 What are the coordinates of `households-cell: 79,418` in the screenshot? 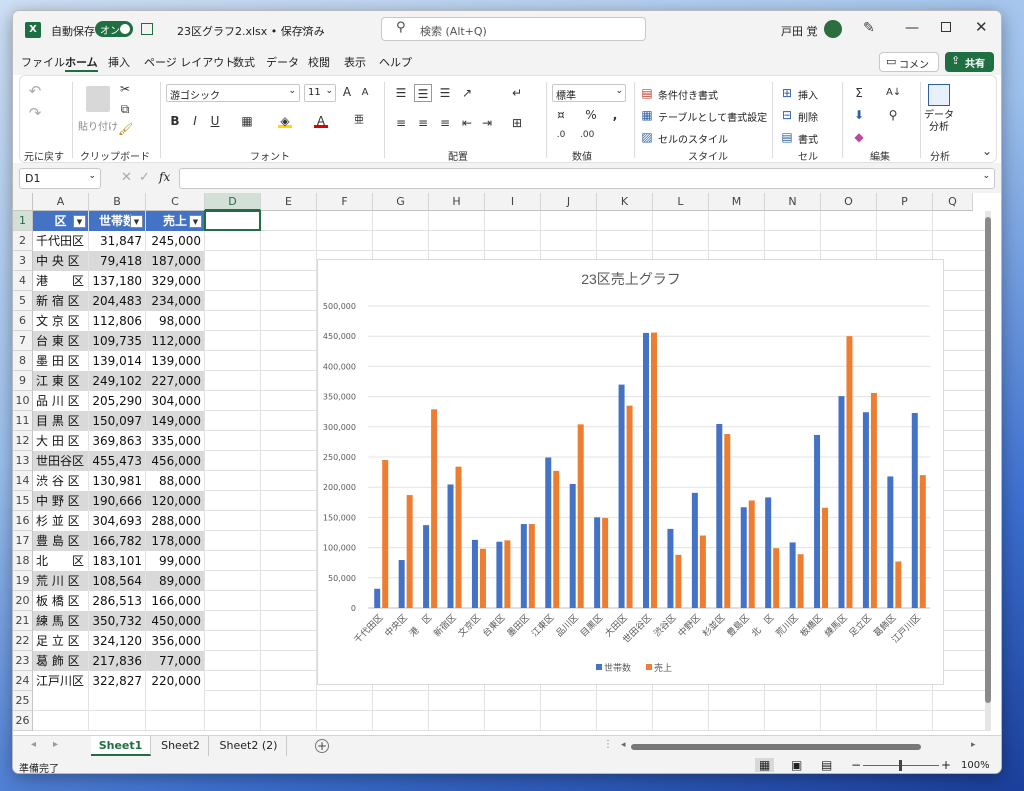 It's located at (117, 261).